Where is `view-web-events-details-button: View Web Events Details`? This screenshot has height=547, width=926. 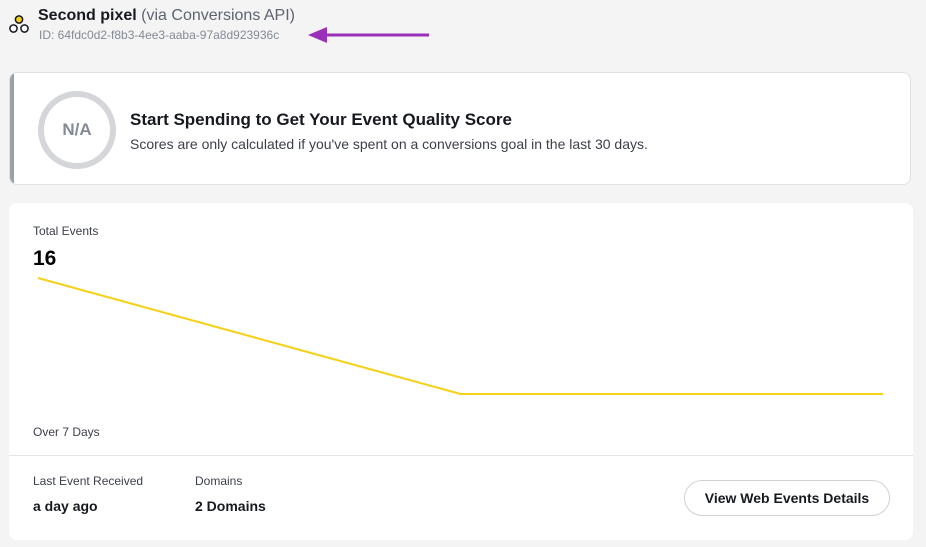 view-web-events-details-button: View Web Events Details is located at coordinates (787, 498).